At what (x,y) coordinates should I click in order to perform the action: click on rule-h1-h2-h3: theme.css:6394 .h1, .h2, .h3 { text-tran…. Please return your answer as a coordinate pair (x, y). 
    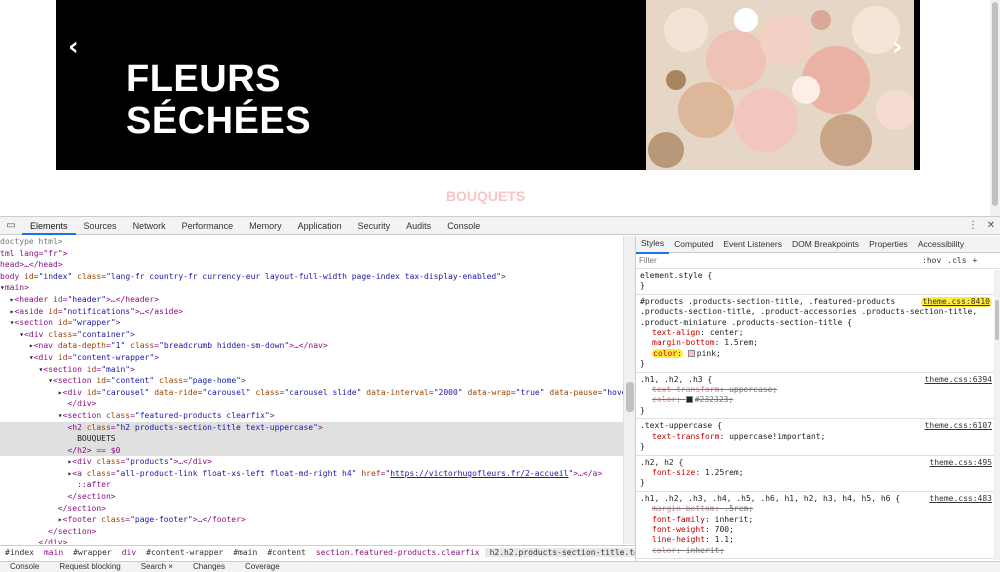
    Looking at the image, I should click on (818, 396).